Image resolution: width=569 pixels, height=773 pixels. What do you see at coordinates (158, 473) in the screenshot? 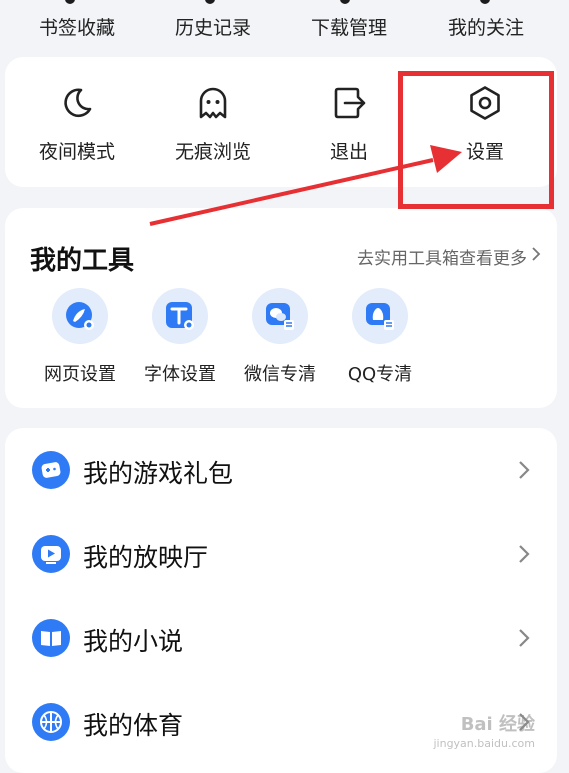
I see `list-item-label: 我的游戏礼包` at bounding box center [158, 473].